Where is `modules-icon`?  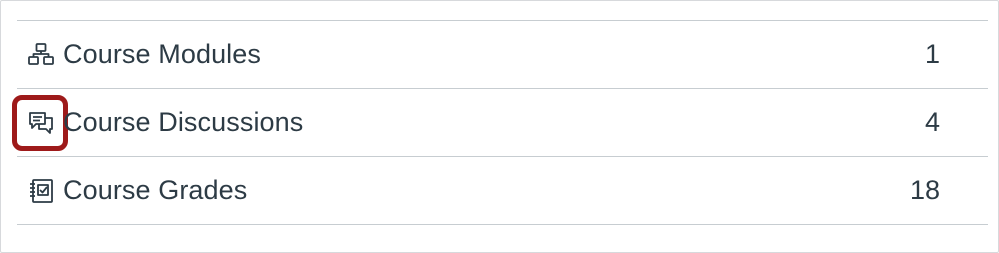
modules-icon is located at coordinates (41, 55).